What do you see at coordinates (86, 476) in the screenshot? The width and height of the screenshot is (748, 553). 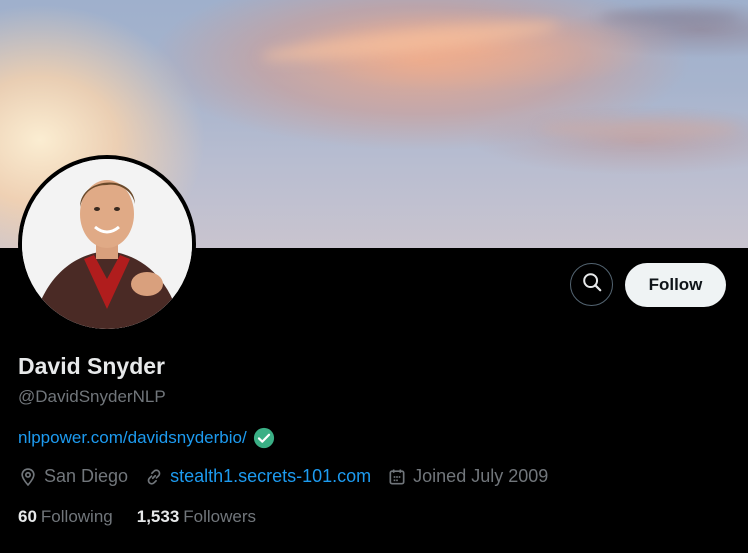 I see `location-text: San Diego` at bounding box center [86, 476].